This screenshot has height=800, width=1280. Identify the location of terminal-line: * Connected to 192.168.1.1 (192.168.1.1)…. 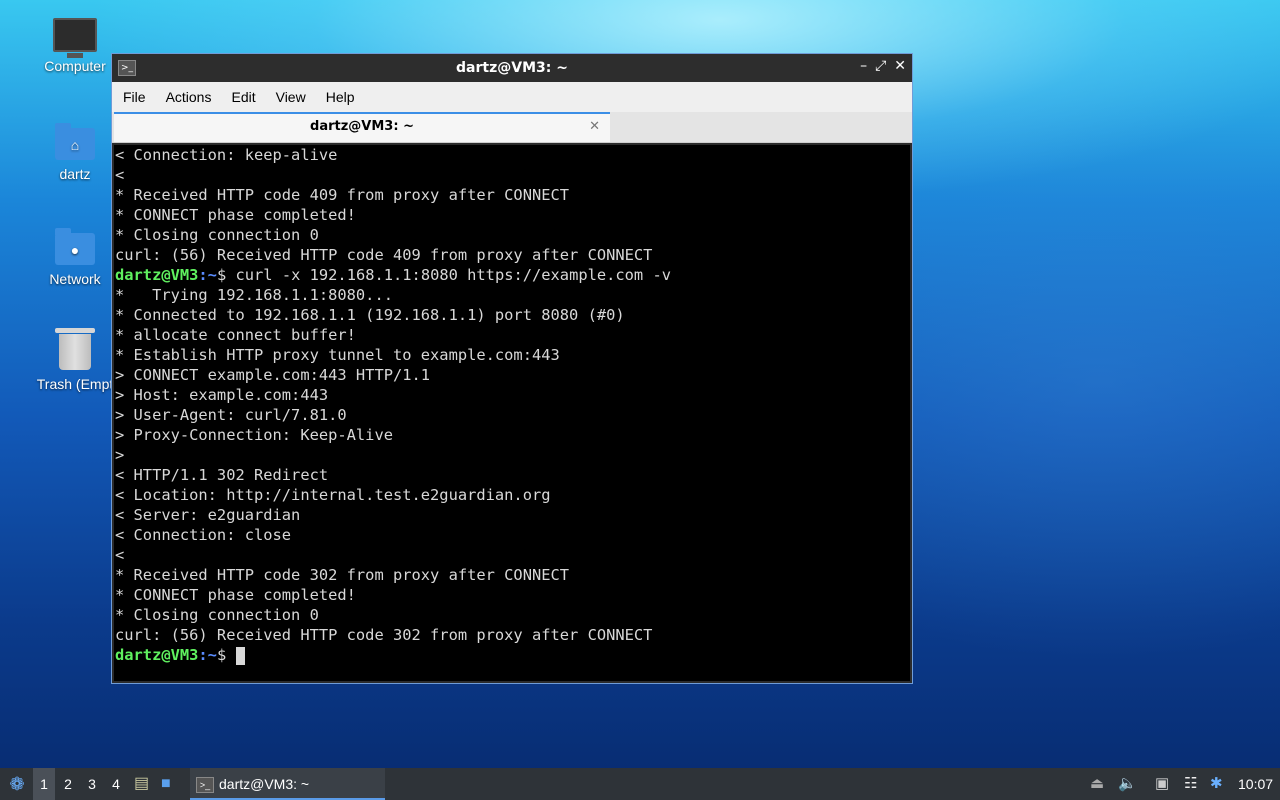
(370, 315).